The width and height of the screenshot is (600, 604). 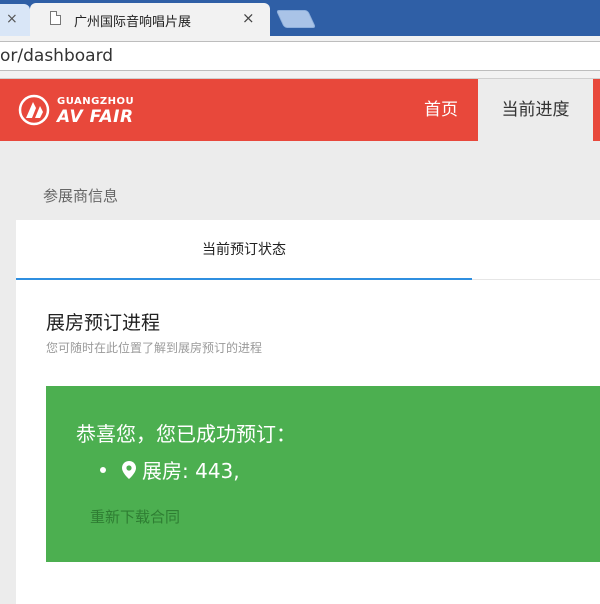 I want to click on page-heading: 展房预订进程, so click(x=103, y=323).